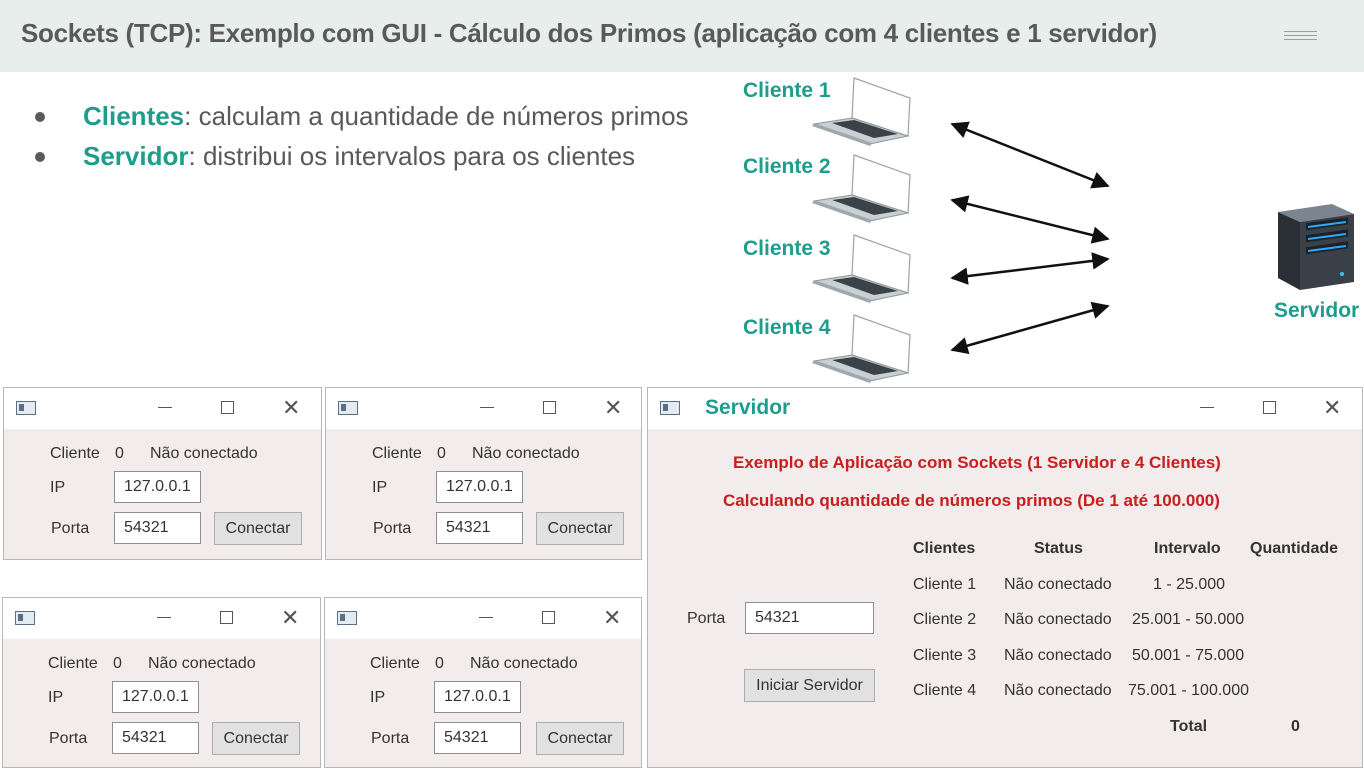  I want to click on connection-arrows, so click(1030, 238).